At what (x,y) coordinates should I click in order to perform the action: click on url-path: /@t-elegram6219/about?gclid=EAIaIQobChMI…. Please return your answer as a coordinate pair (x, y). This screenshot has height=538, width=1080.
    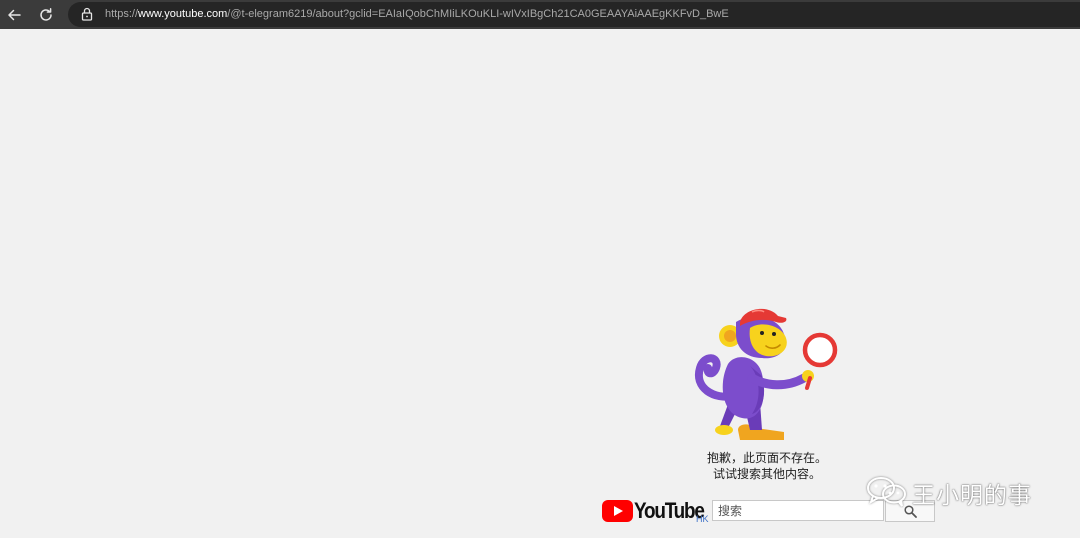
    Looking at the image, I should click on (478, 14).